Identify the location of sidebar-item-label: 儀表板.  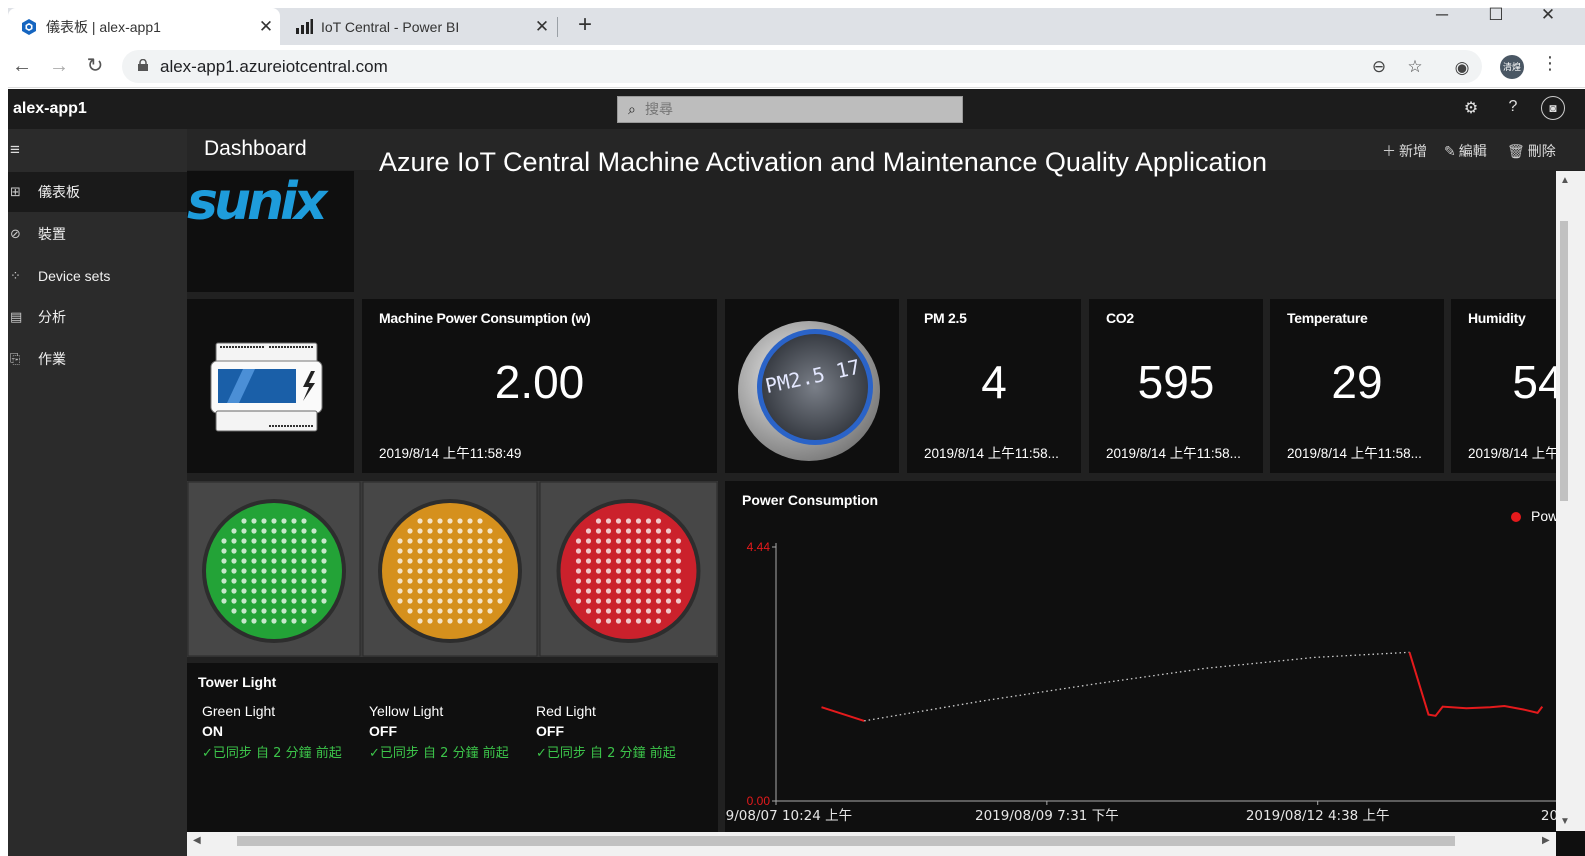
(59, 192).